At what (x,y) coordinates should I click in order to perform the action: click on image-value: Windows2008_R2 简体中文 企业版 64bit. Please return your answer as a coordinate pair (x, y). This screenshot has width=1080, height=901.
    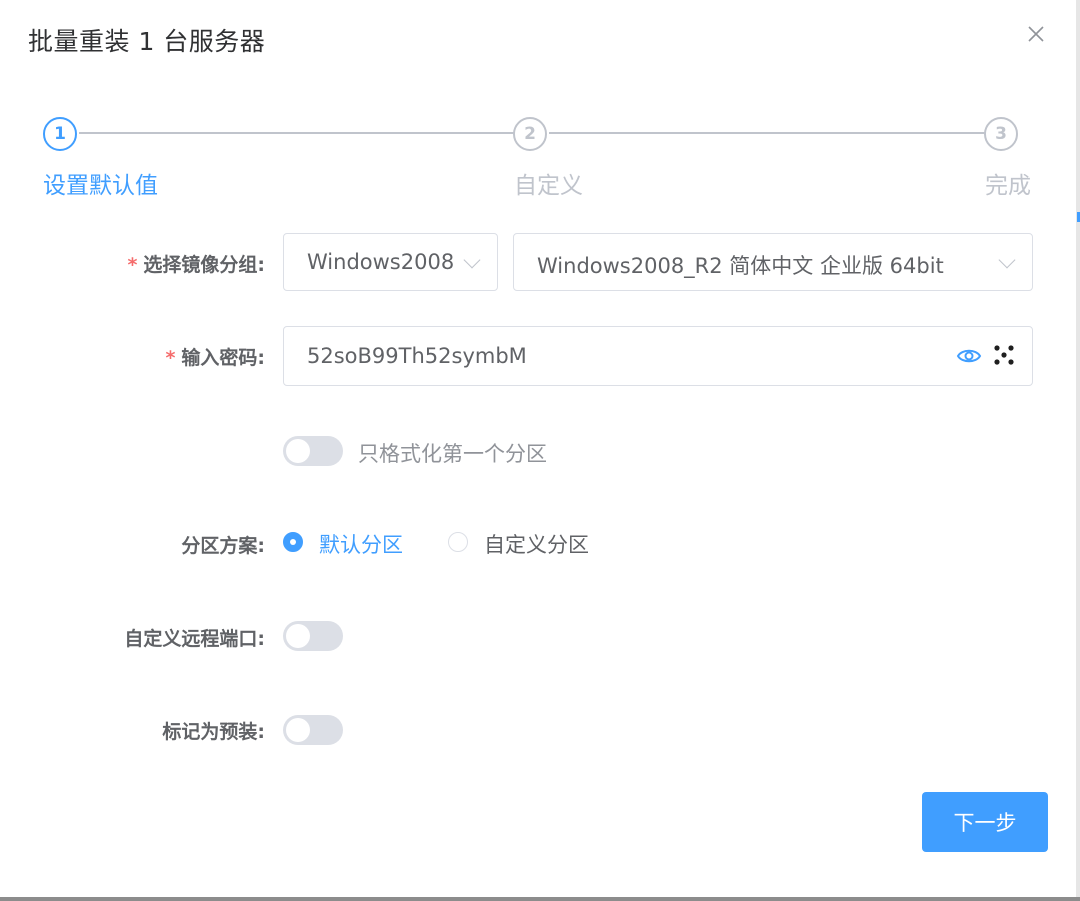
    Looking at the image, I should click on (740, 266).